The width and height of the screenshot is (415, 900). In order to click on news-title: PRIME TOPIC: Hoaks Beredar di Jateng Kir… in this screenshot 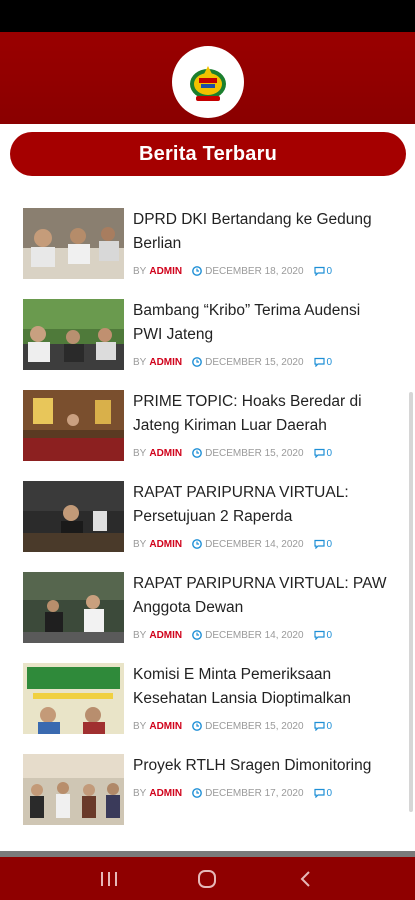, I will do `click(260, 414)`.